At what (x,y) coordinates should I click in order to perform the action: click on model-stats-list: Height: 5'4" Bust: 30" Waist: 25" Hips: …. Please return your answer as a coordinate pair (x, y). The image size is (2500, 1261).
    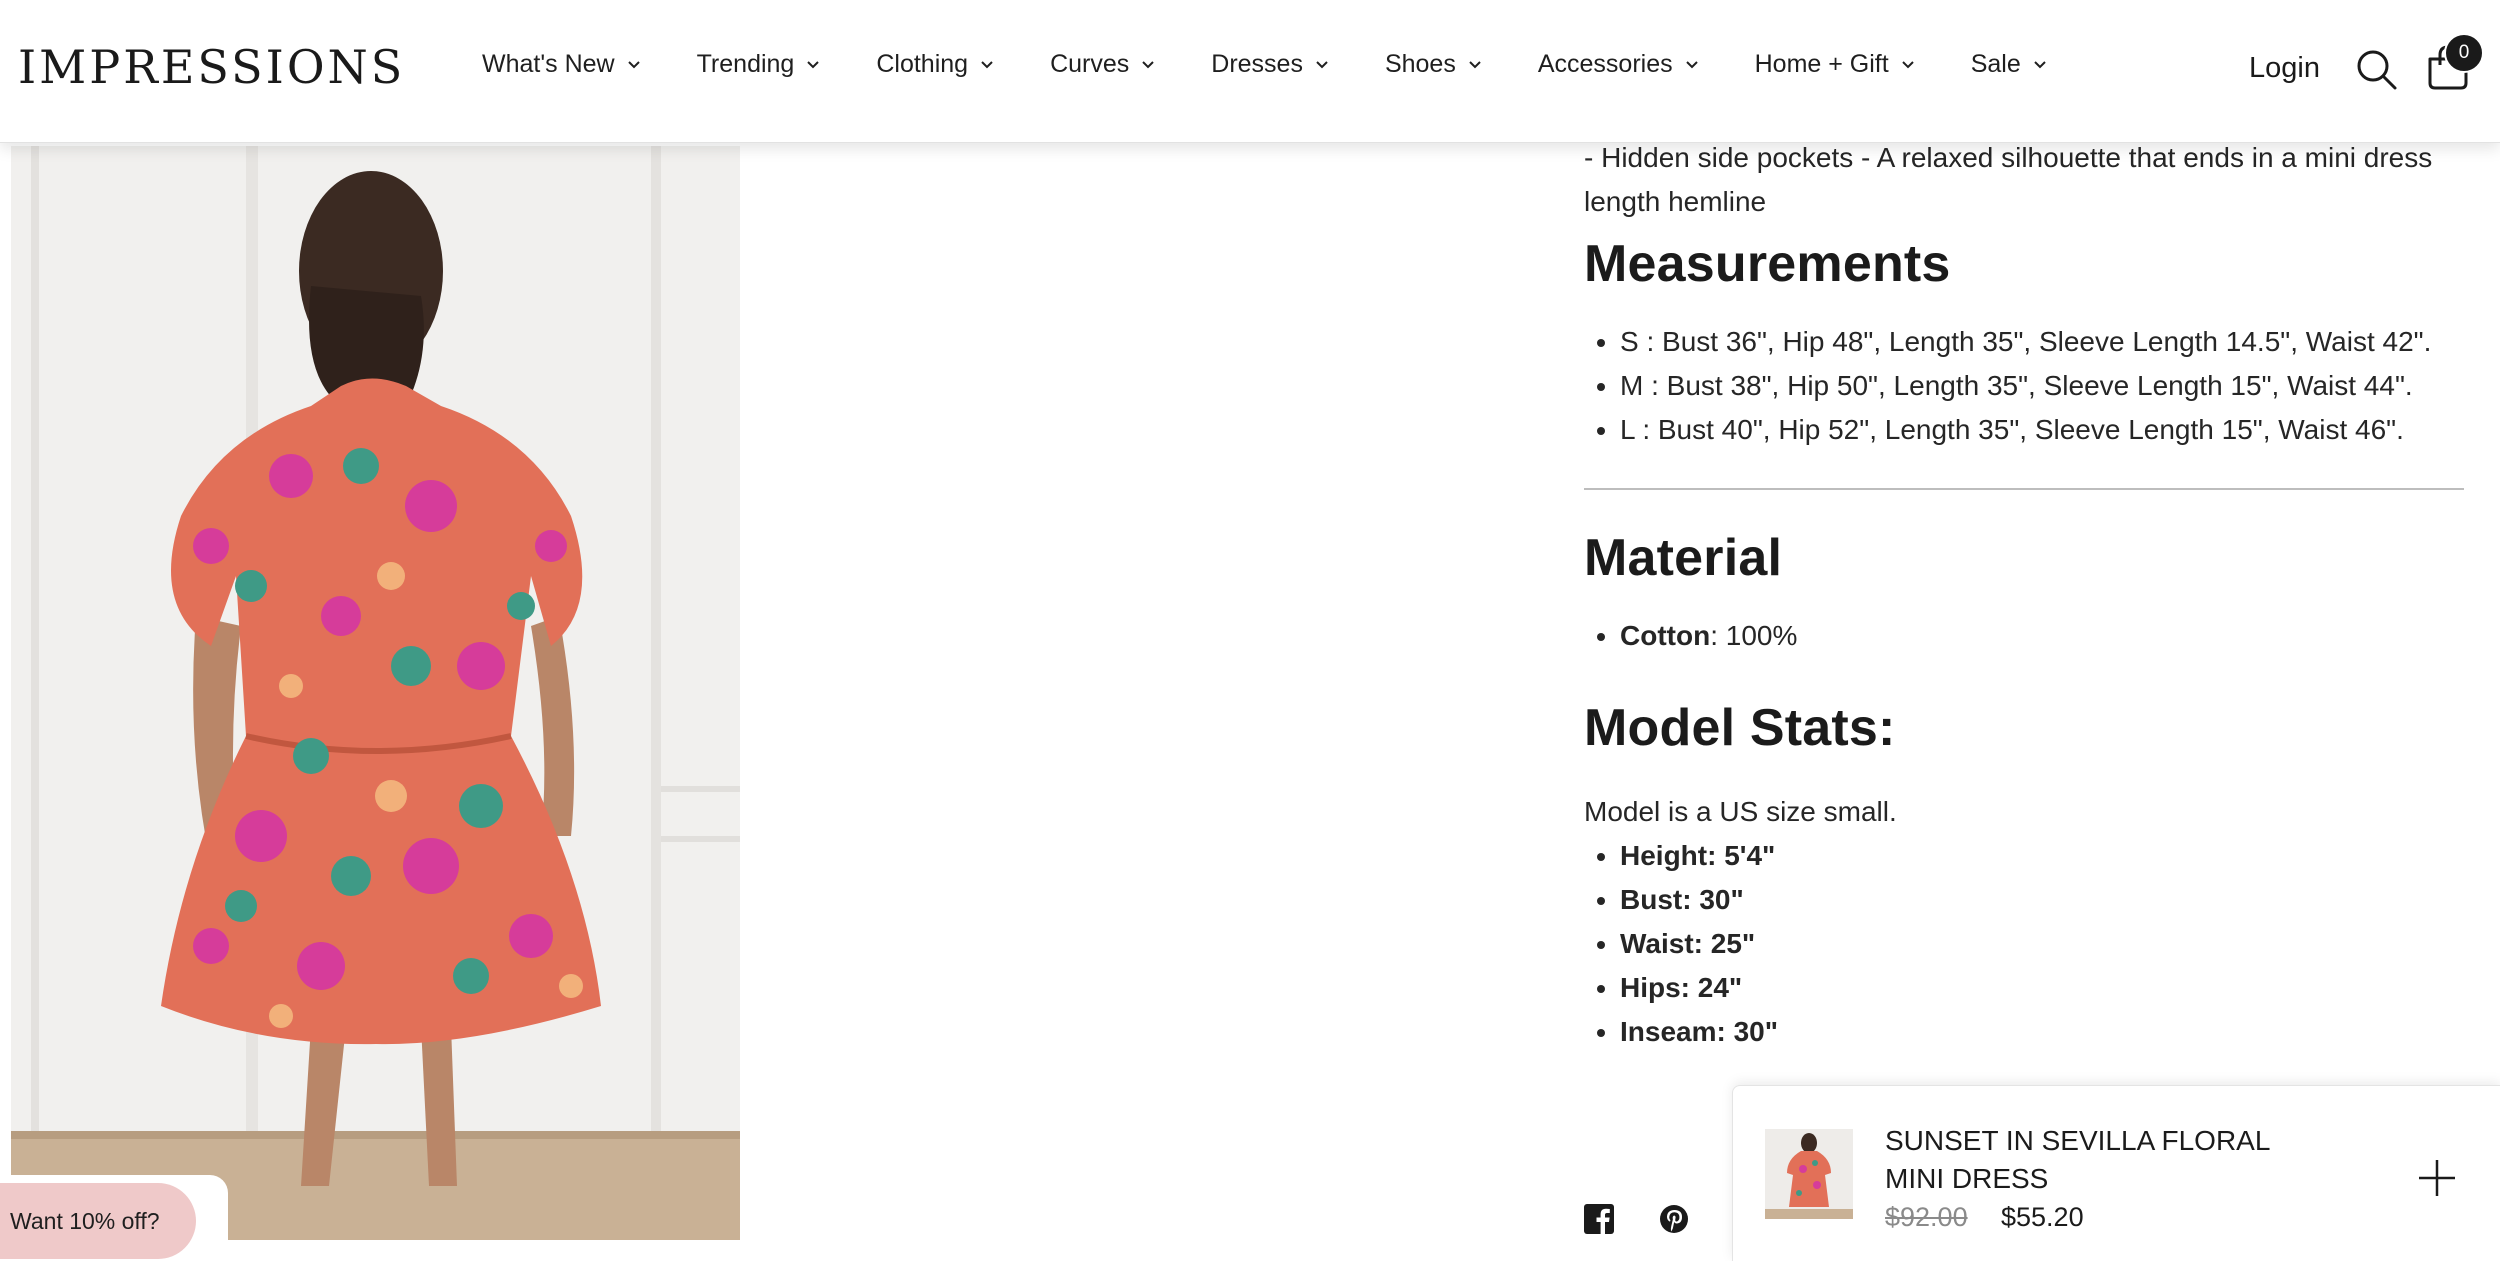
    Looking at the image, I should click on (2024, 944).